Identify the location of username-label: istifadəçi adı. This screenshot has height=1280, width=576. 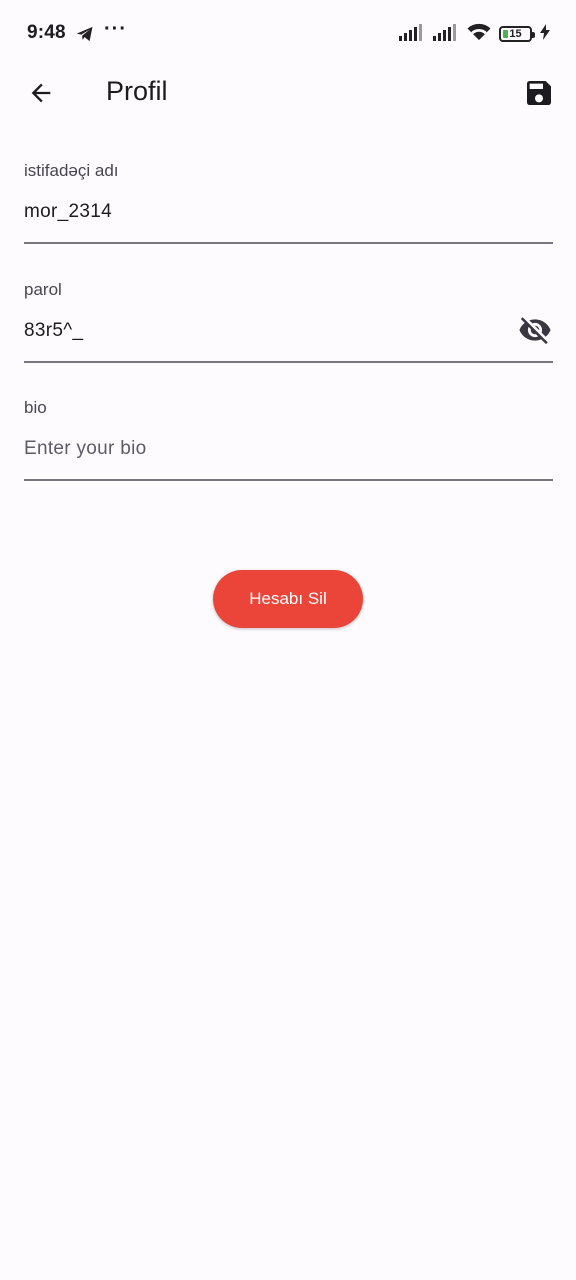
(71, 170).